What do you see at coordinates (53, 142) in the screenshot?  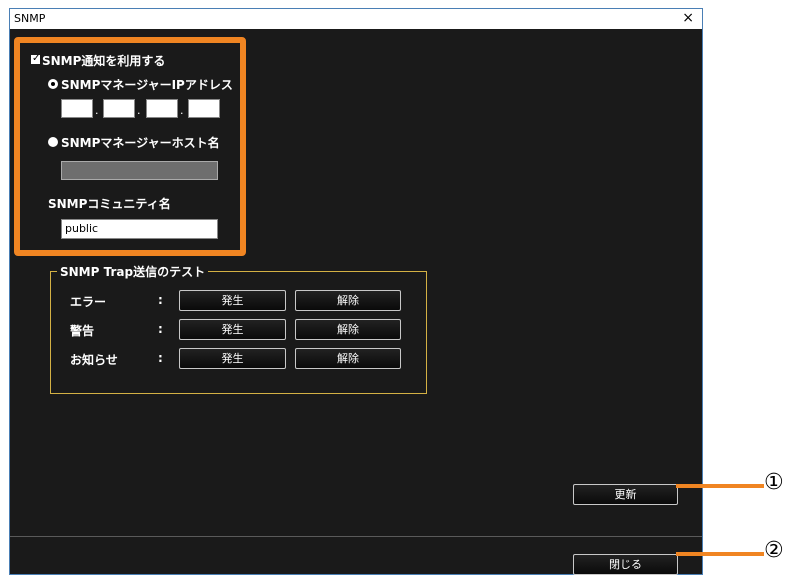 I see `host-name-radio` at bounding box center [53, 142].